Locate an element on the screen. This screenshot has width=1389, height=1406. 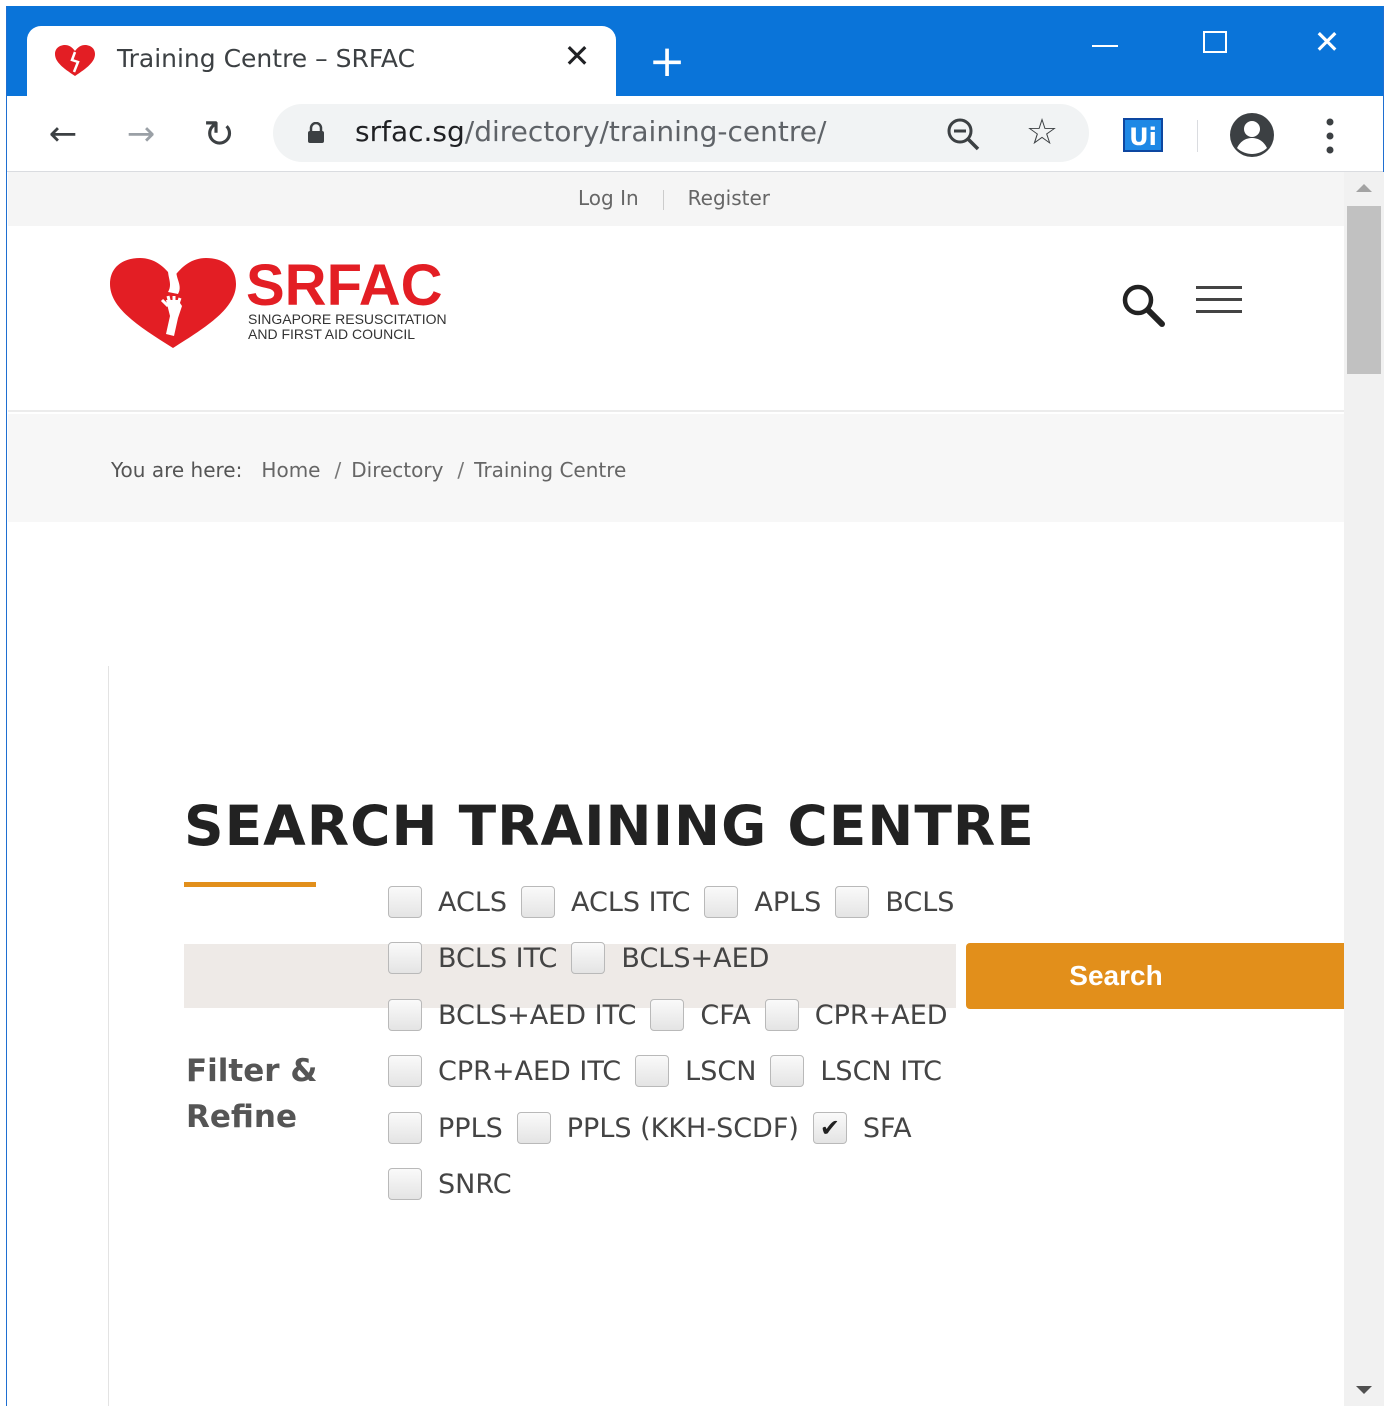
filter-row: PPLS PPLS (KKH-SCDF) SFA is located at coordinates (657, 1128).